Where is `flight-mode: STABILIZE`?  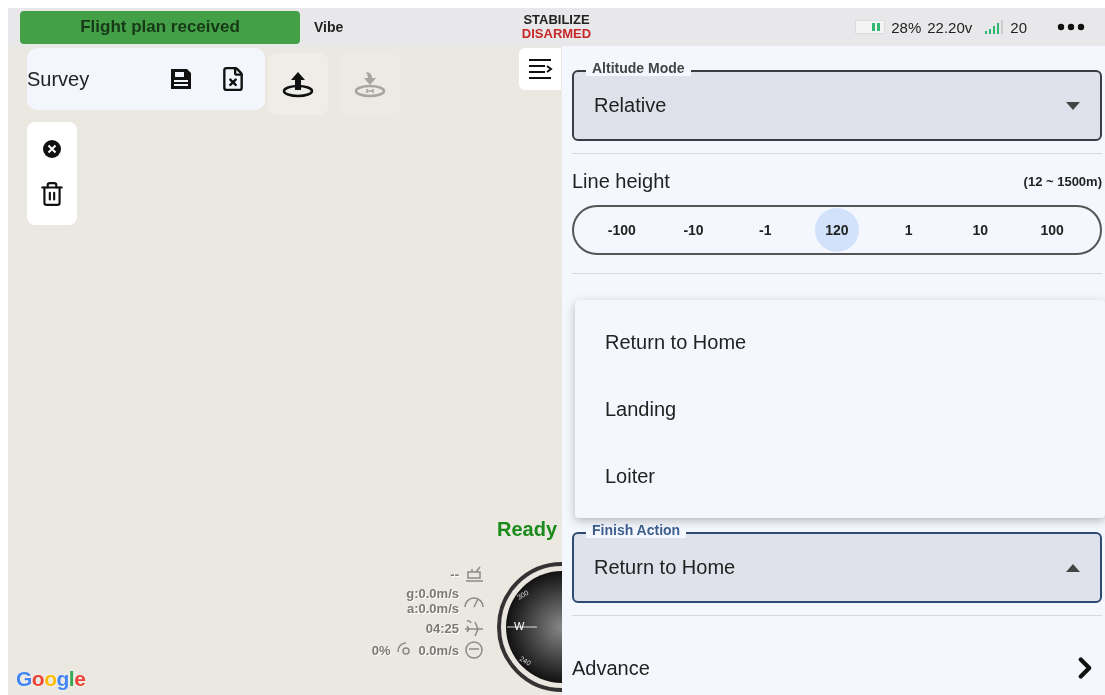 flight-mode: STABILIZE is located at coordinates (556, 20).